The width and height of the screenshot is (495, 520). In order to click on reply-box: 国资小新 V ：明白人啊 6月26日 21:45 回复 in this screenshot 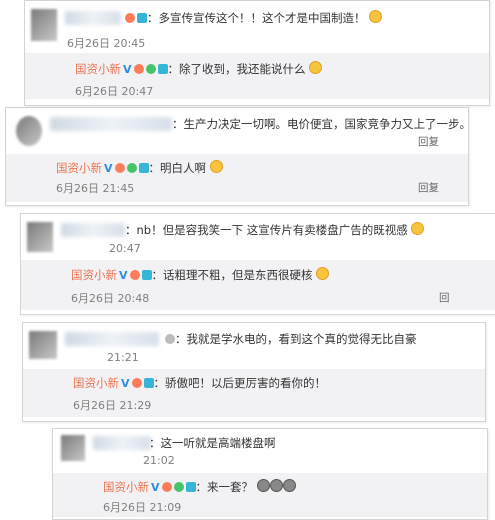, I will do `click(237, 178)`.